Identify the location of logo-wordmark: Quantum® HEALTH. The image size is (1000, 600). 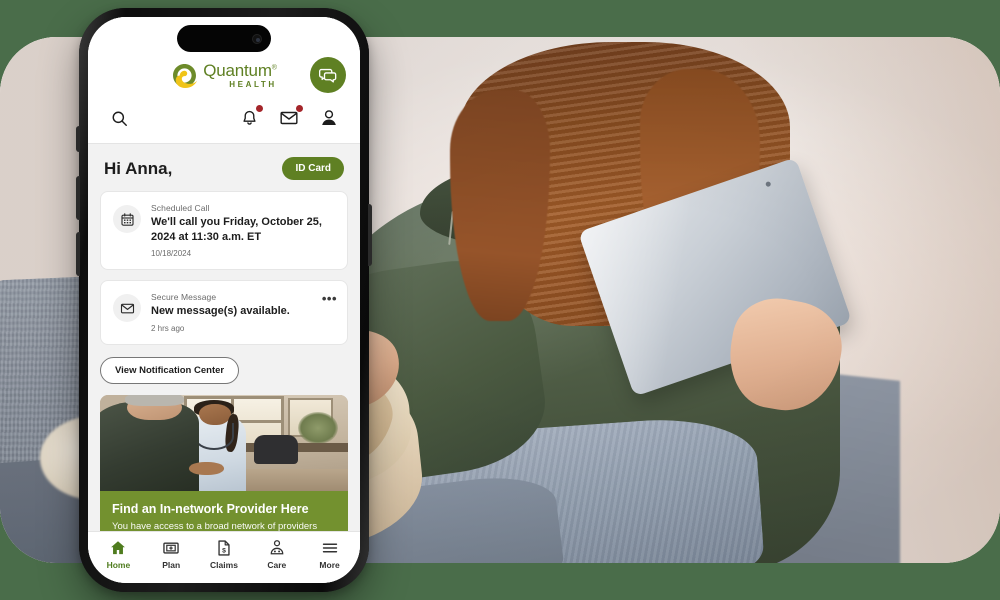
(240, 75).